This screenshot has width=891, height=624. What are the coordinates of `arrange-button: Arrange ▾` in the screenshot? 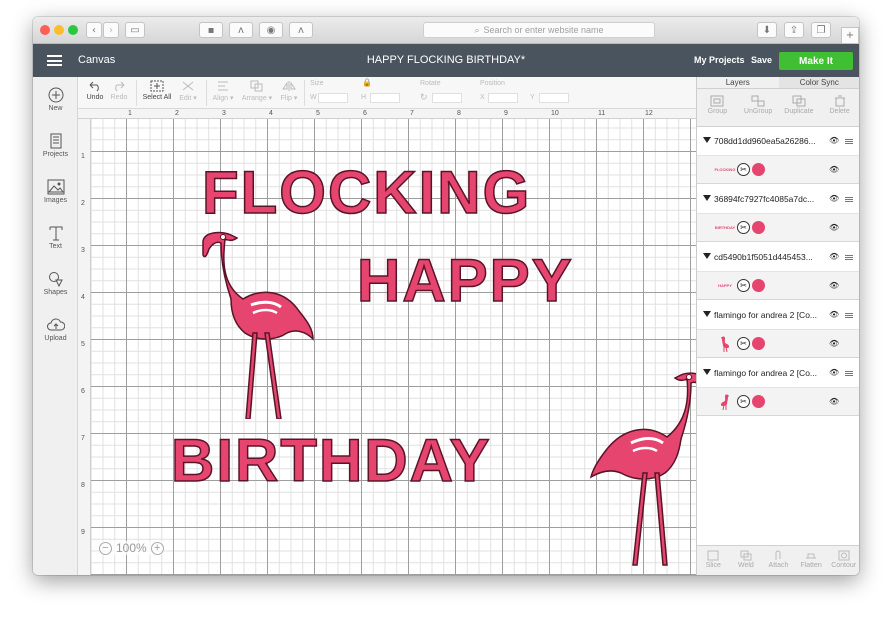 It's located at (257, 91).